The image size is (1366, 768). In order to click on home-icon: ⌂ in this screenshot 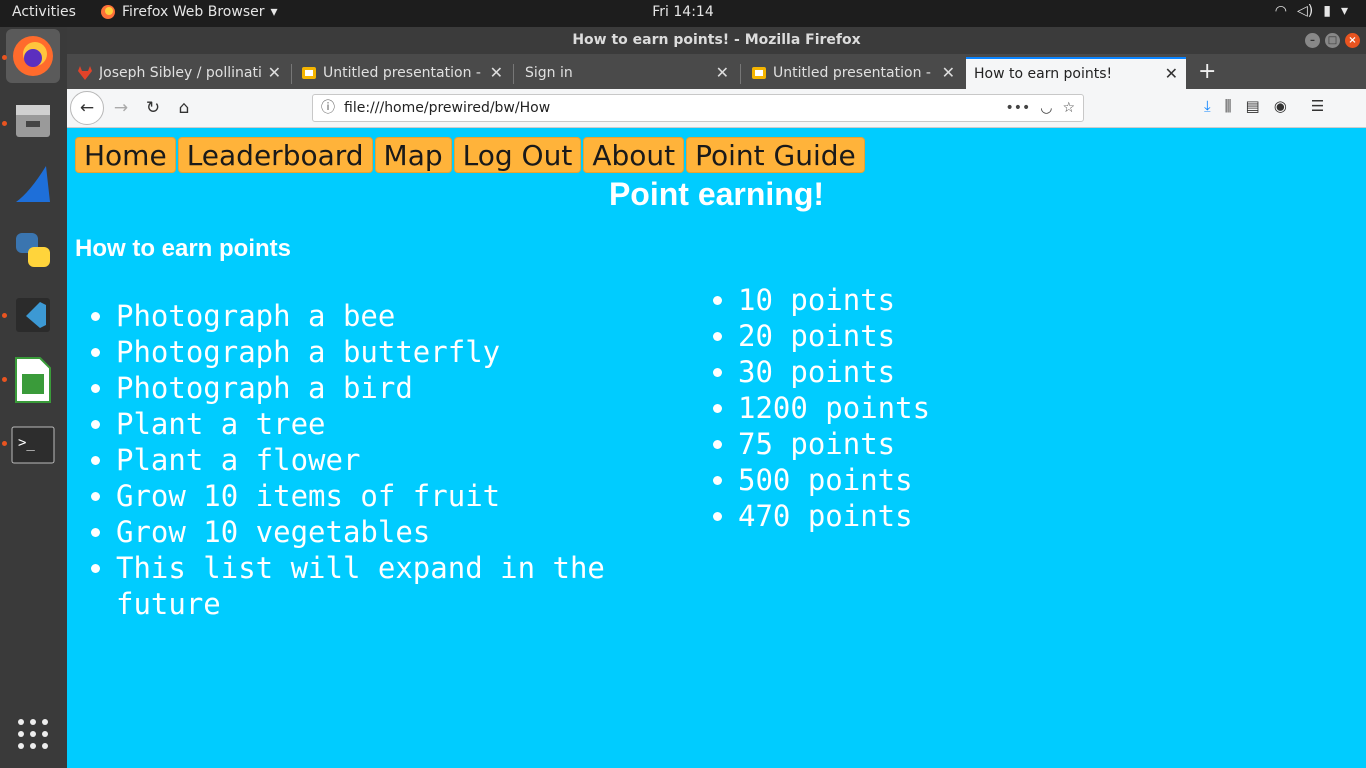, I will do `click(184, 108)`.